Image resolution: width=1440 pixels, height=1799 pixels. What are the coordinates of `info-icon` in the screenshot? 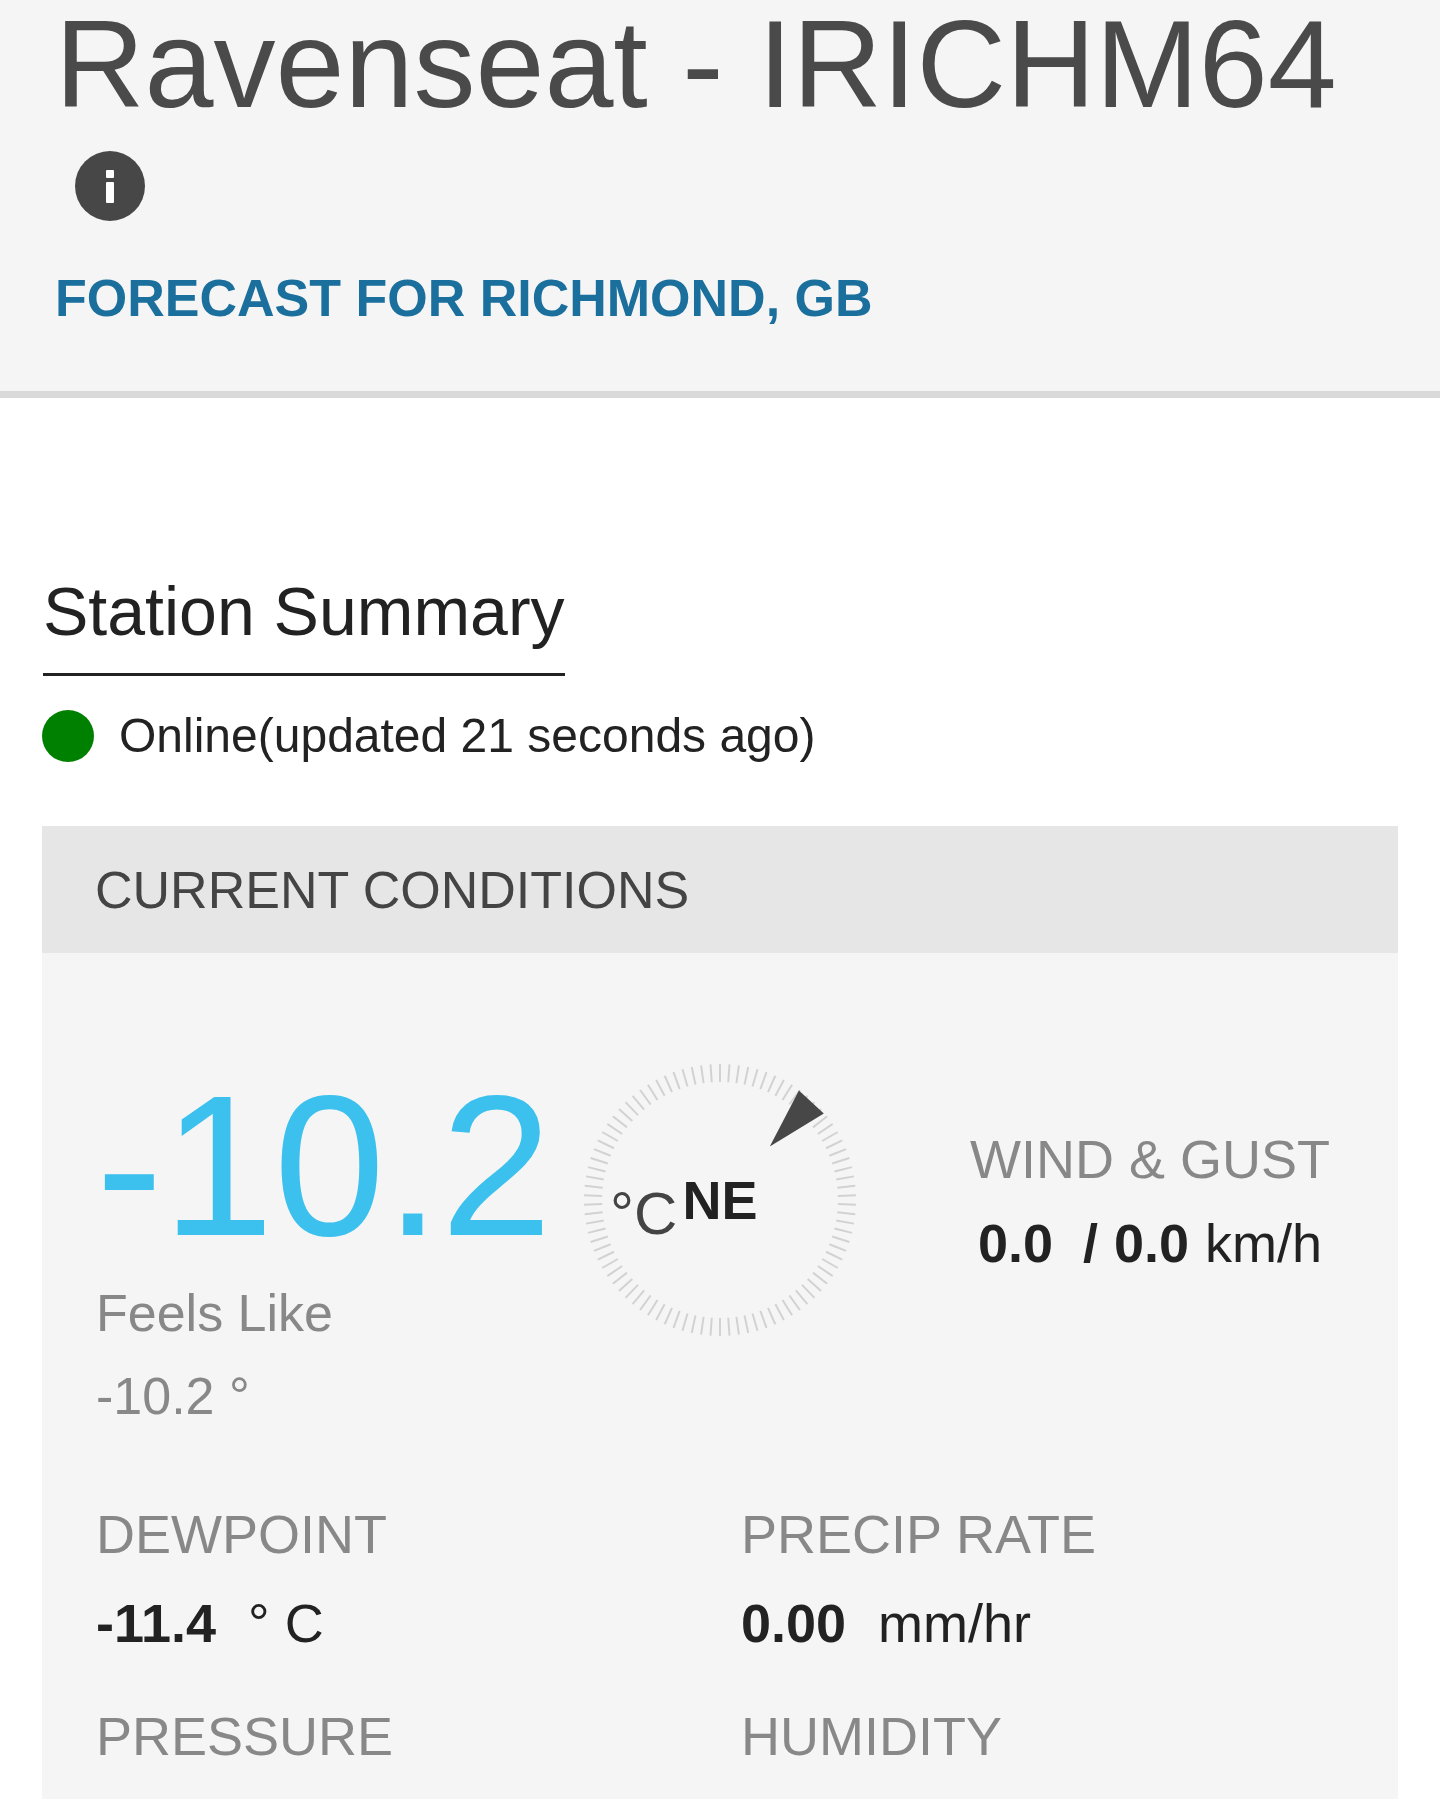 It's located at (110, 186).